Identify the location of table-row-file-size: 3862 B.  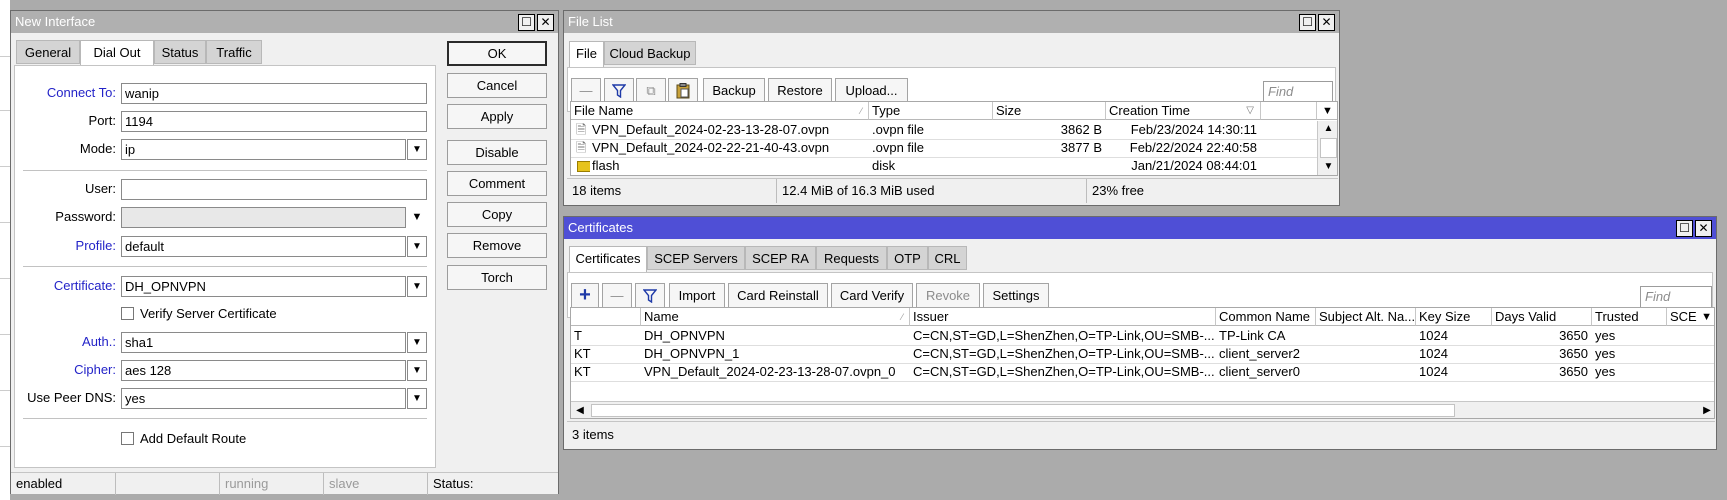
(1049, 130).